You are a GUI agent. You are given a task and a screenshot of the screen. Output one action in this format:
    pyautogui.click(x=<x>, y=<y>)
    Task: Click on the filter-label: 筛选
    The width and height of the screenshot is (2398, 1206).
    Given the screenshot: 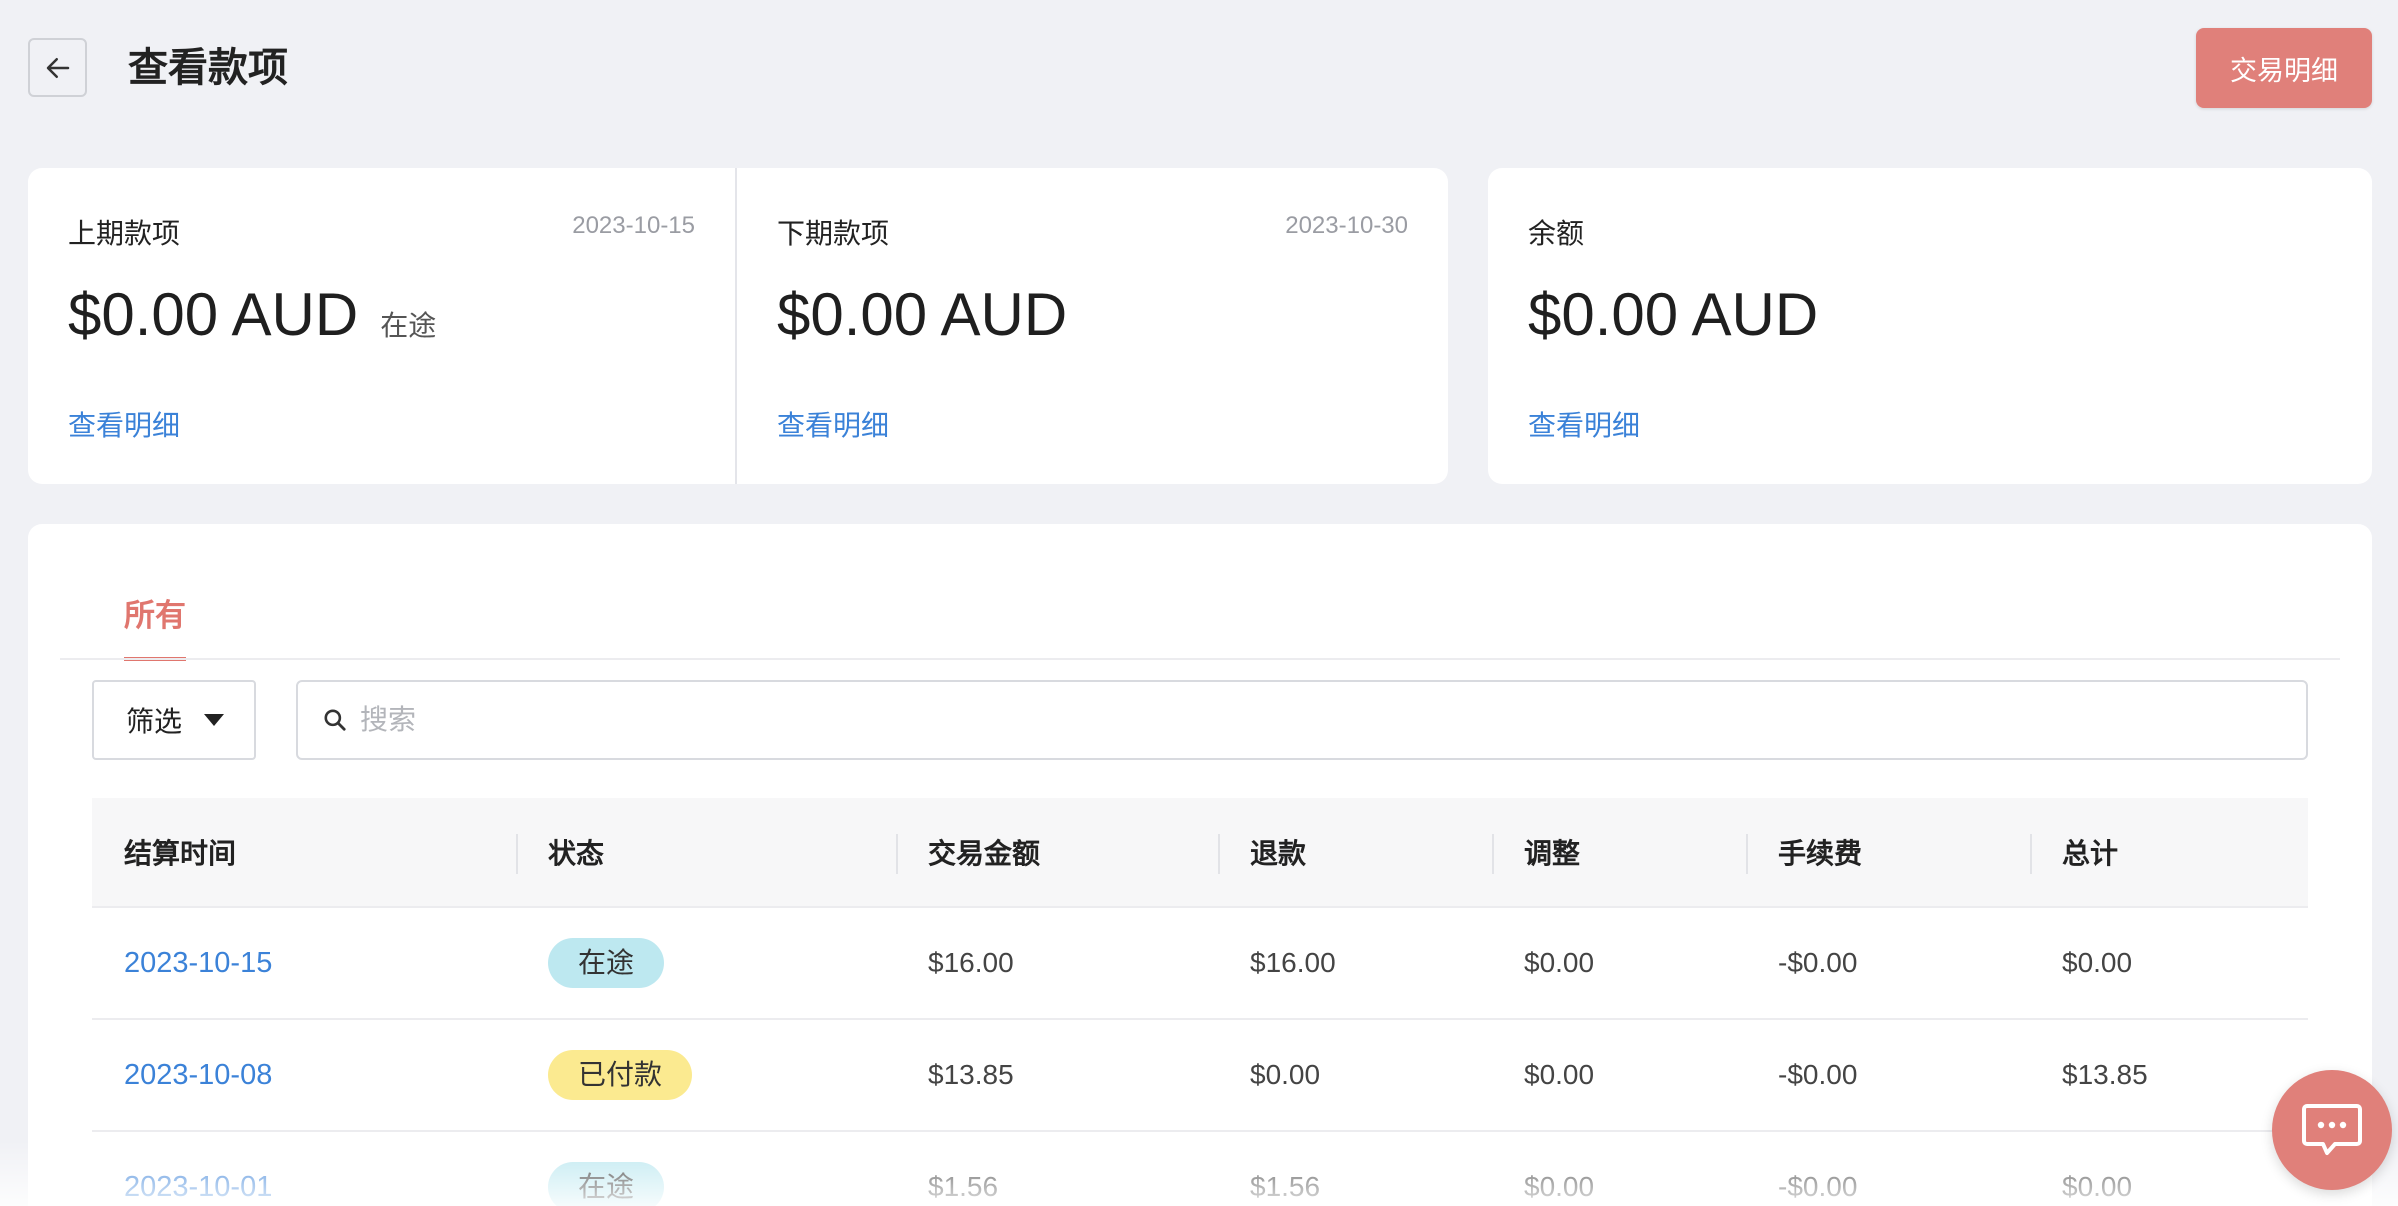 What is the action you would take?
    pyautogui.click(x=154, y=721)
    